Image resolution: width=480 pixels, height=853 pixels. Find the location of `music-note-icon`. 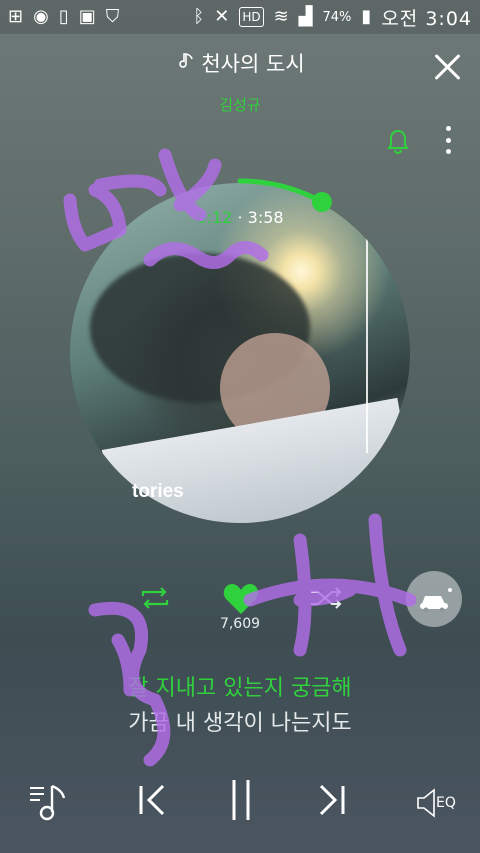

music-note-icon is located at coordinates (185, 63).